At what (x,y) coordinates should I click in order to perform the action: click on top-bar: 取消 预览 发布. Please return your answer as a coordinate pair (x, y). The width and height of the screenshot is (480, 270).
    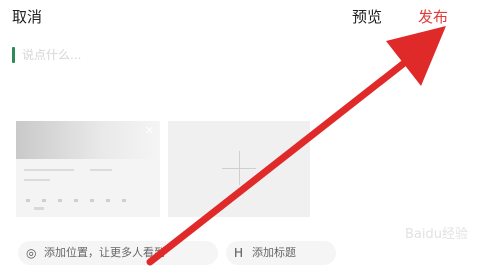
    Looking at the image, I should click on (240, 17).